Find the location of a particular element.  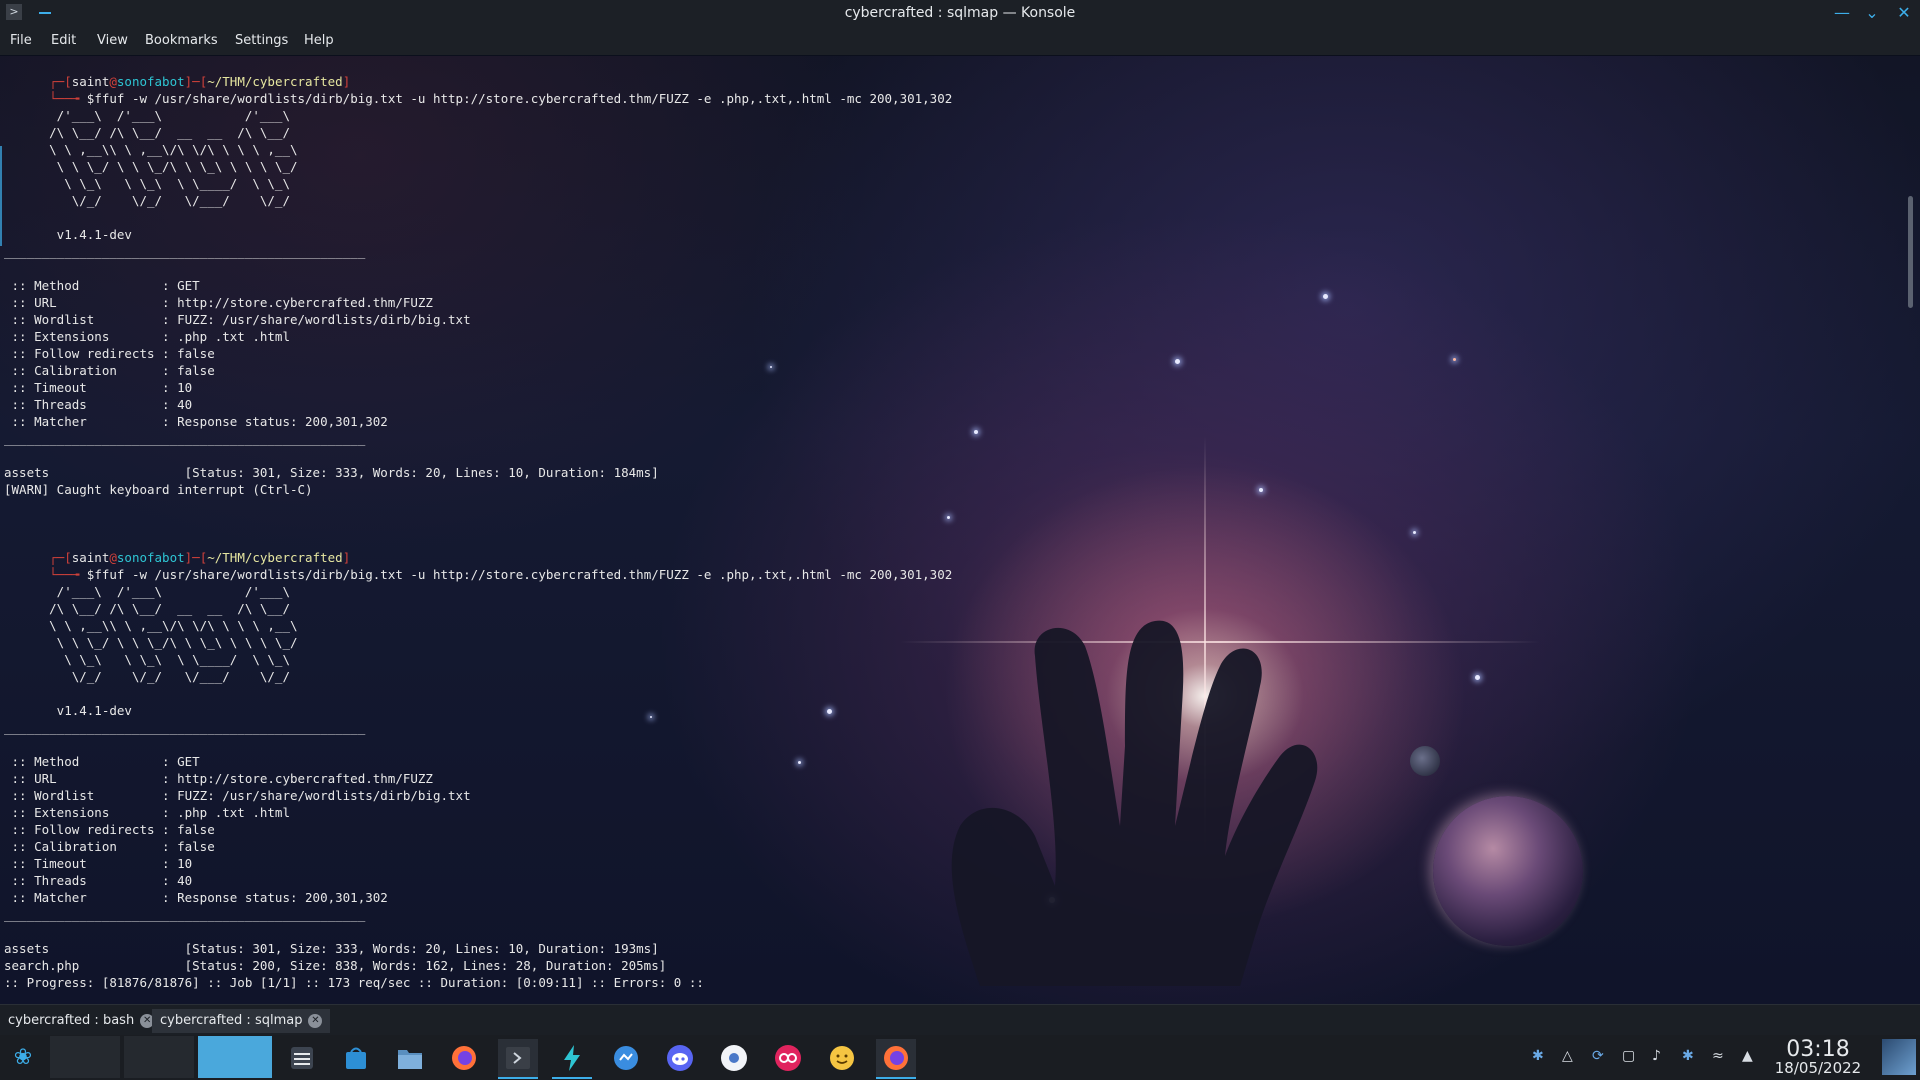

sunflower-icon is located at coordinates (734, 1058).